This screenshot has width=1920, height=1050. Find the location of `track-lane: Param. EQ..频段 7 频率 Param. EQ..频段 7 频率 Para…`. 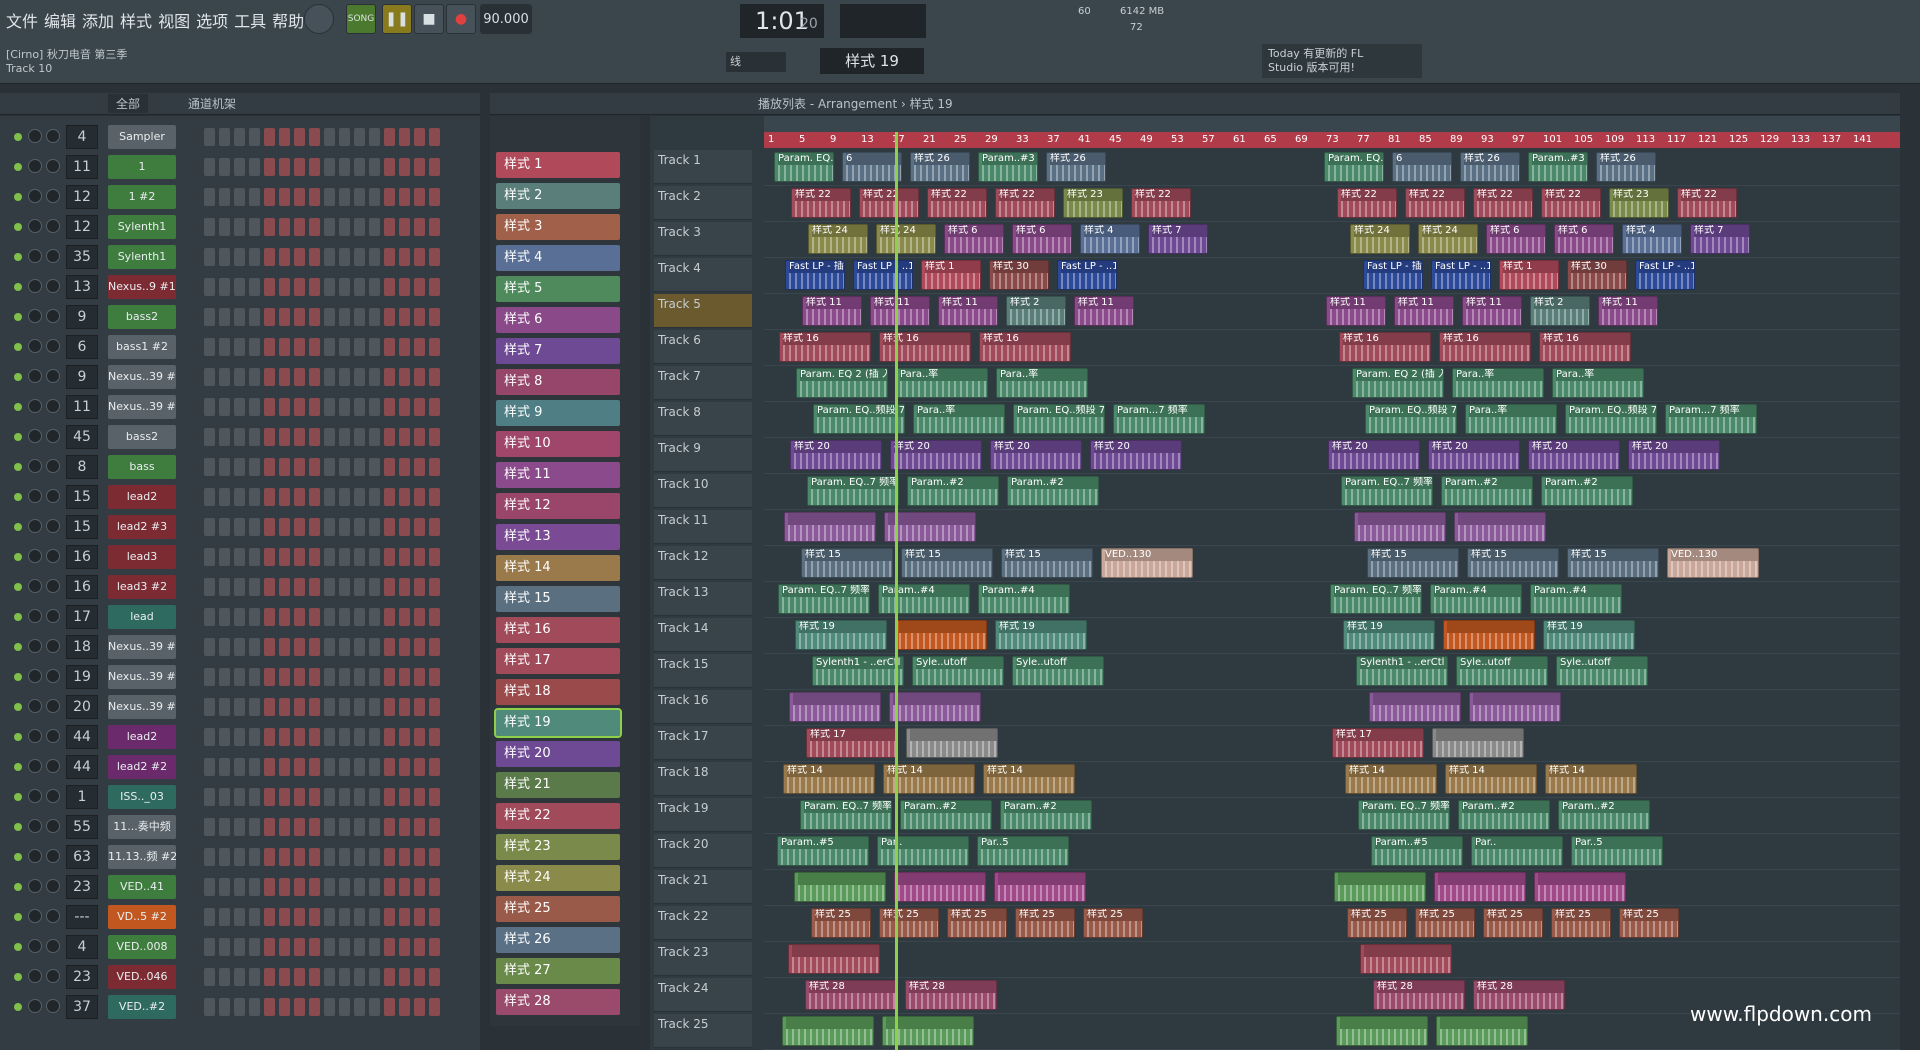

track-lane: Param. EQ..频段 7 频率 Param. EQ..频段 7 频率 Para… is located at coordinates (1332, 420).